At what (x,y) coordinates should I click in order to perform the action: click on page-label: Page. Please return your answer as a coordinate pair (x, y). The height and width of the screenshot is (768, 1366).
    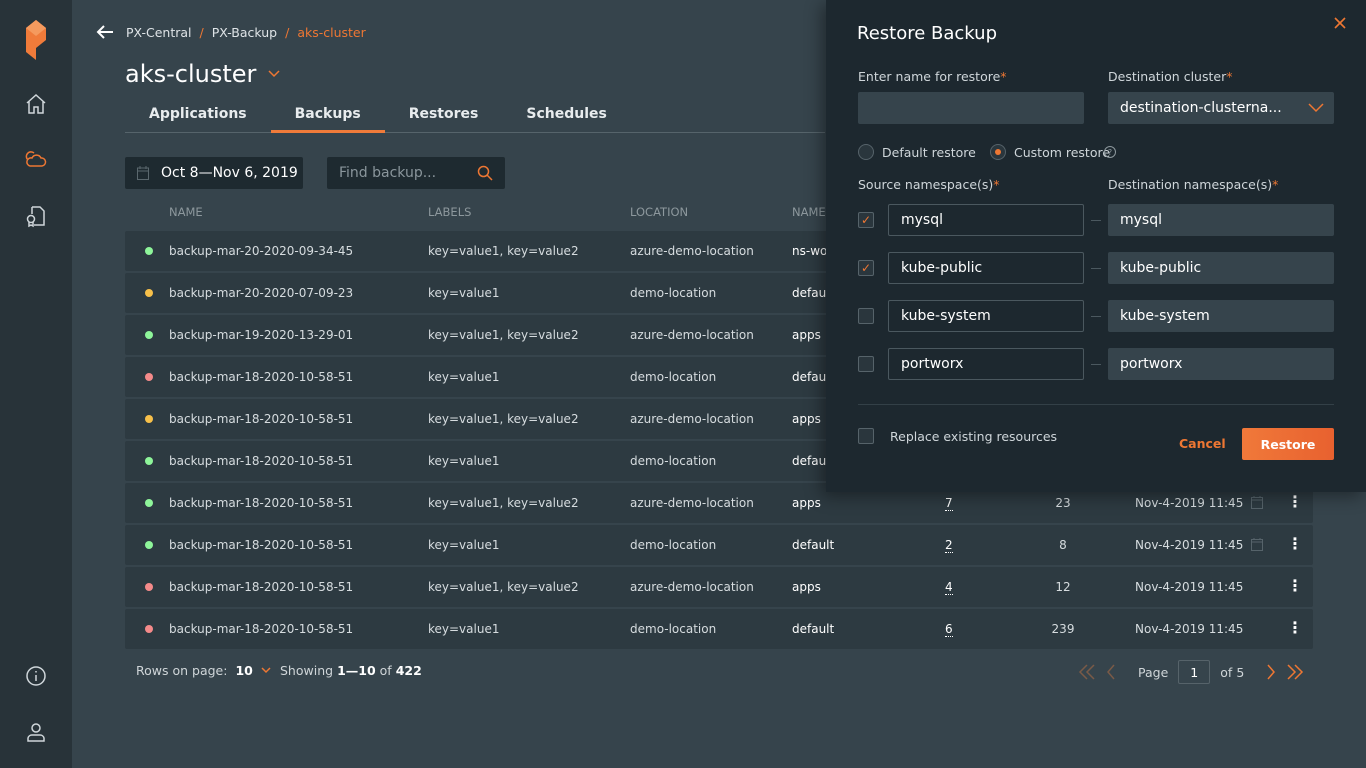
    Looking at the image, I should click on (1153, 672).